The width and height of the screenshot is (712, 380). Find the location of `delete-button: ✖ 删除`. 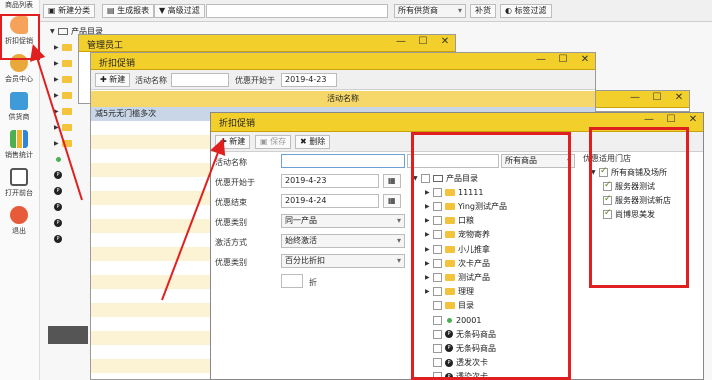

delete-button: ✖ 删除 is located at coordinates (313, 142).